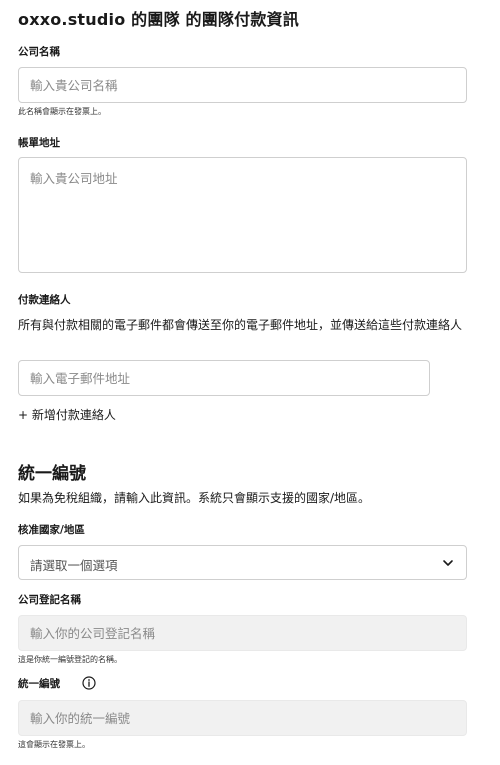 The width and height of the screenshot is (500, 765). What do you see at coordinates (89, 683) in the screenshot?
I see `info-icon` at bounding box center [89, 683].